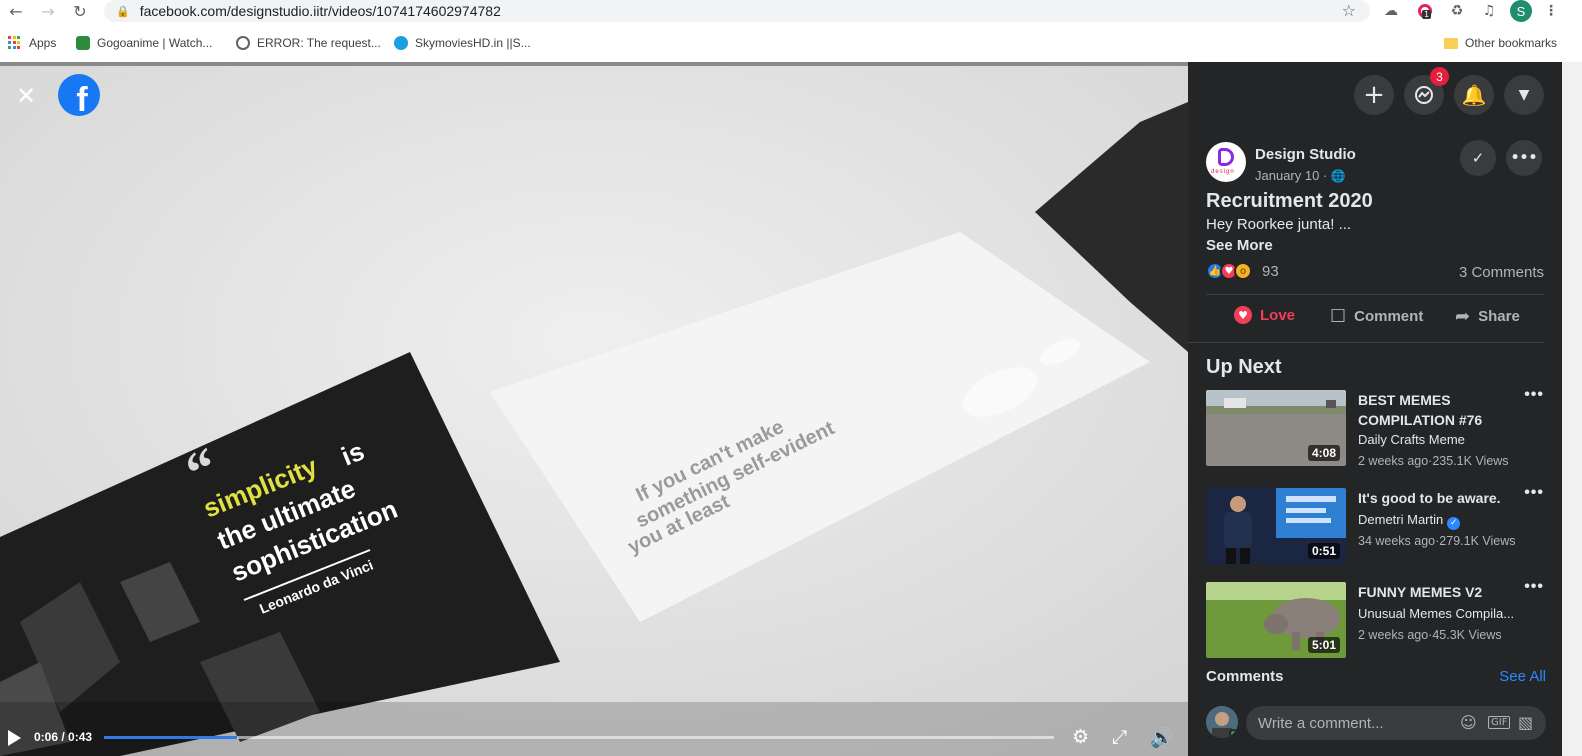 This screenshot has height=756, width=1582. I want to click on reactions-summary: 👍 ♥ o 93, so click(1242, 271).